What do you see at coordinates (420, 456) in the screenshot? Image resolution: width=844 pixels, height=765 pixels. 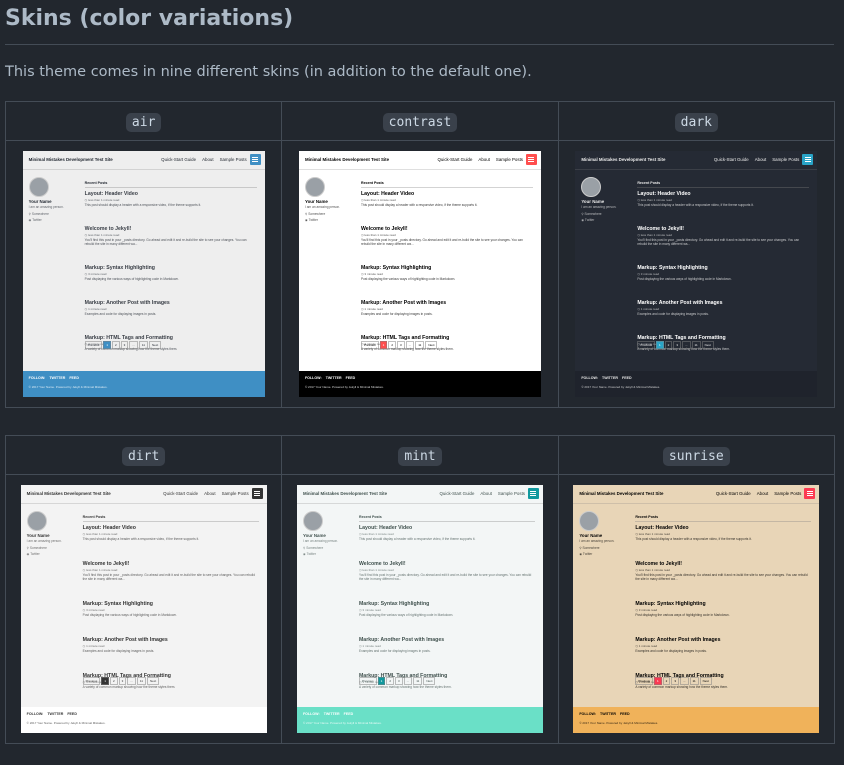 I see `skin-name-label: mint` at bounding box center [420, 456].